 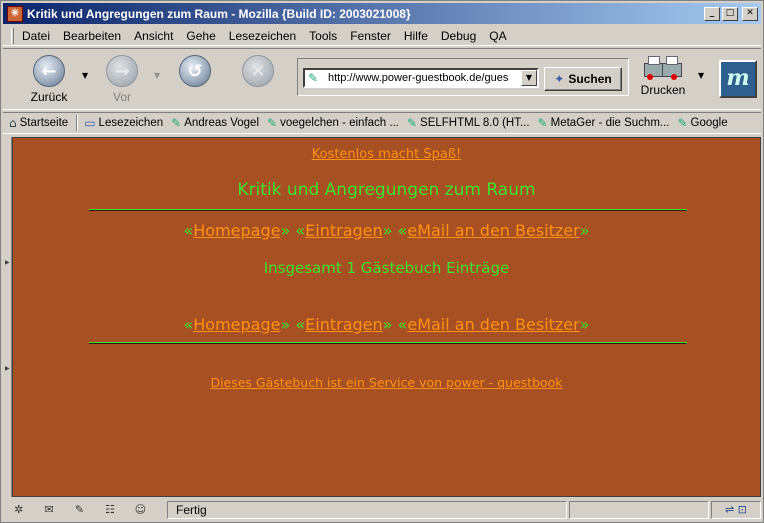 I want to click on bookmark-folder-label: Lesezeichen, so click(x=131, y=123).